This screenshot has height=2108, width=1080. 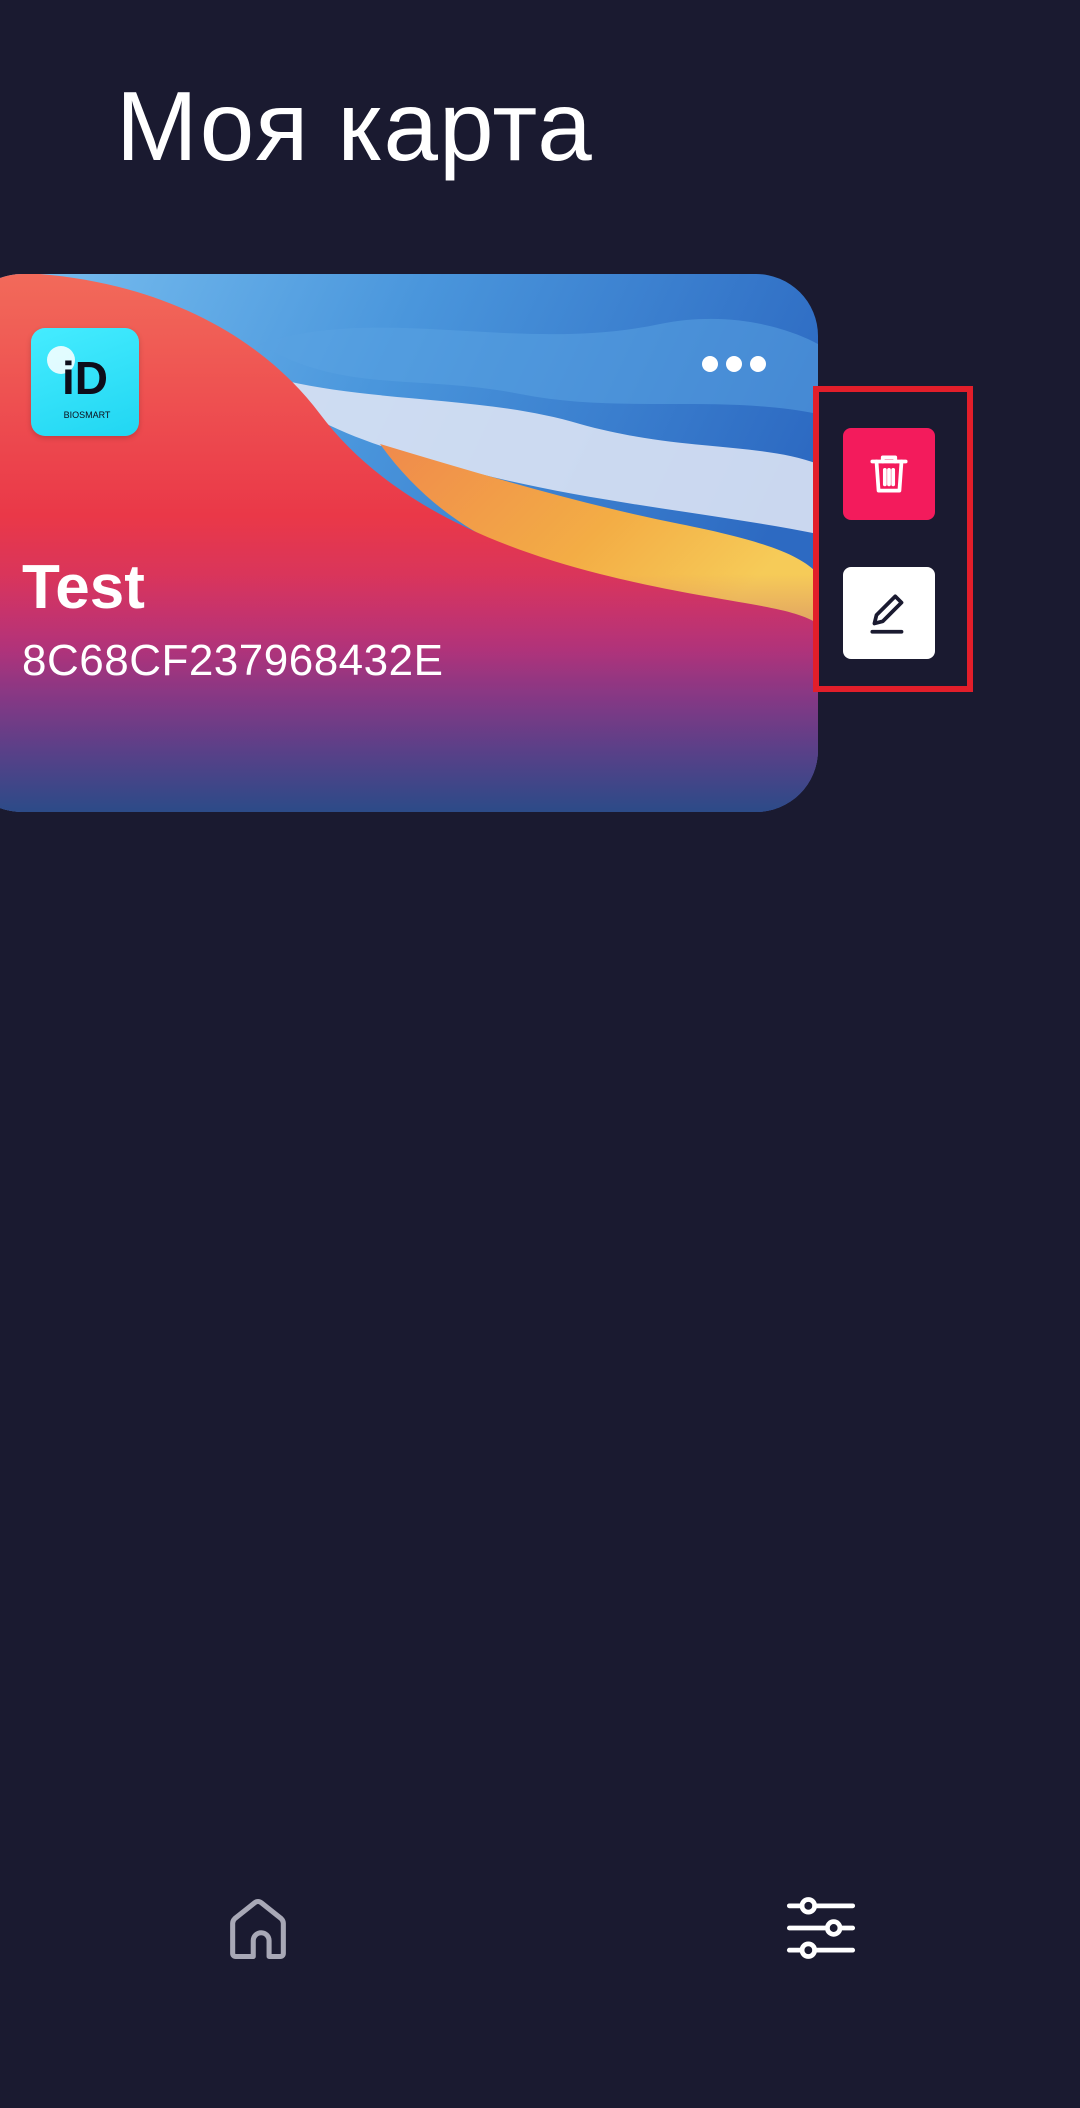 I want to click on card-menu-button, so click(x=734, y=364).